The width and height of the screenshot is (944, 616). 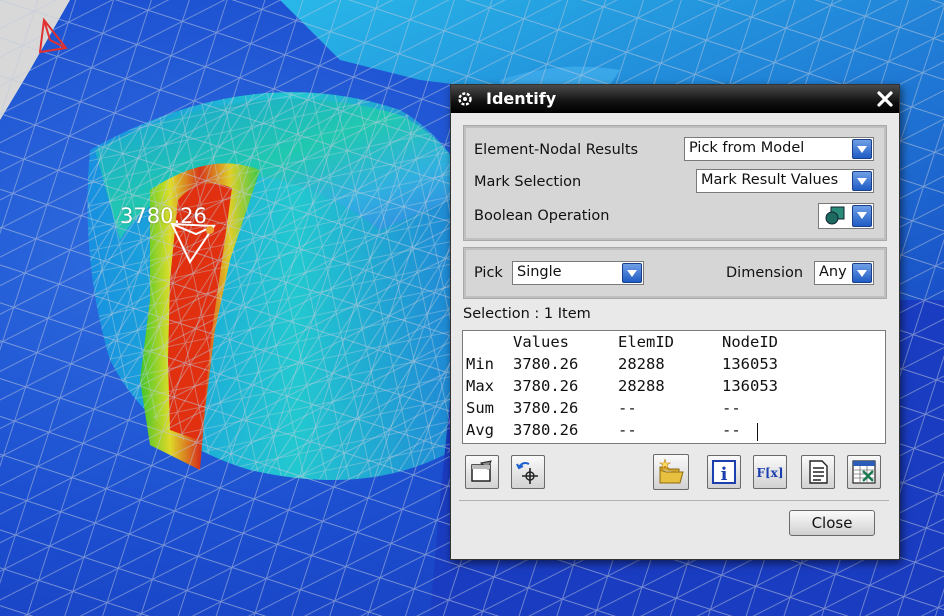 What do you see at coordinates (627, 408) in the screenshot?
I see `sum-elemid: --` at bounding box center [627, 408].